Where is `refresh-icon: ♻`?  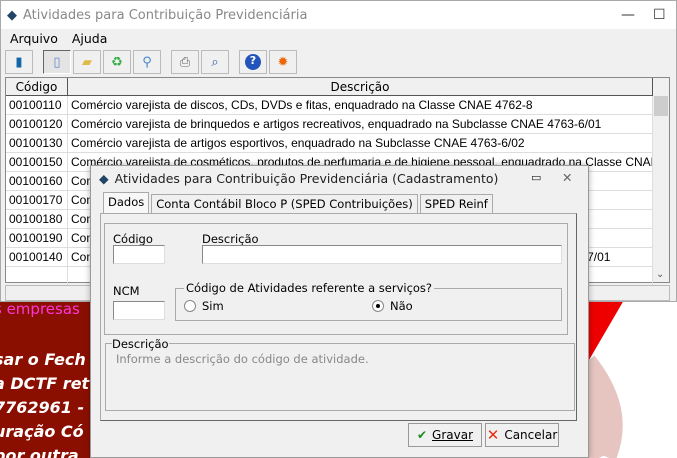
refresh-icon: ♻ is located at coordinates (117, 62).